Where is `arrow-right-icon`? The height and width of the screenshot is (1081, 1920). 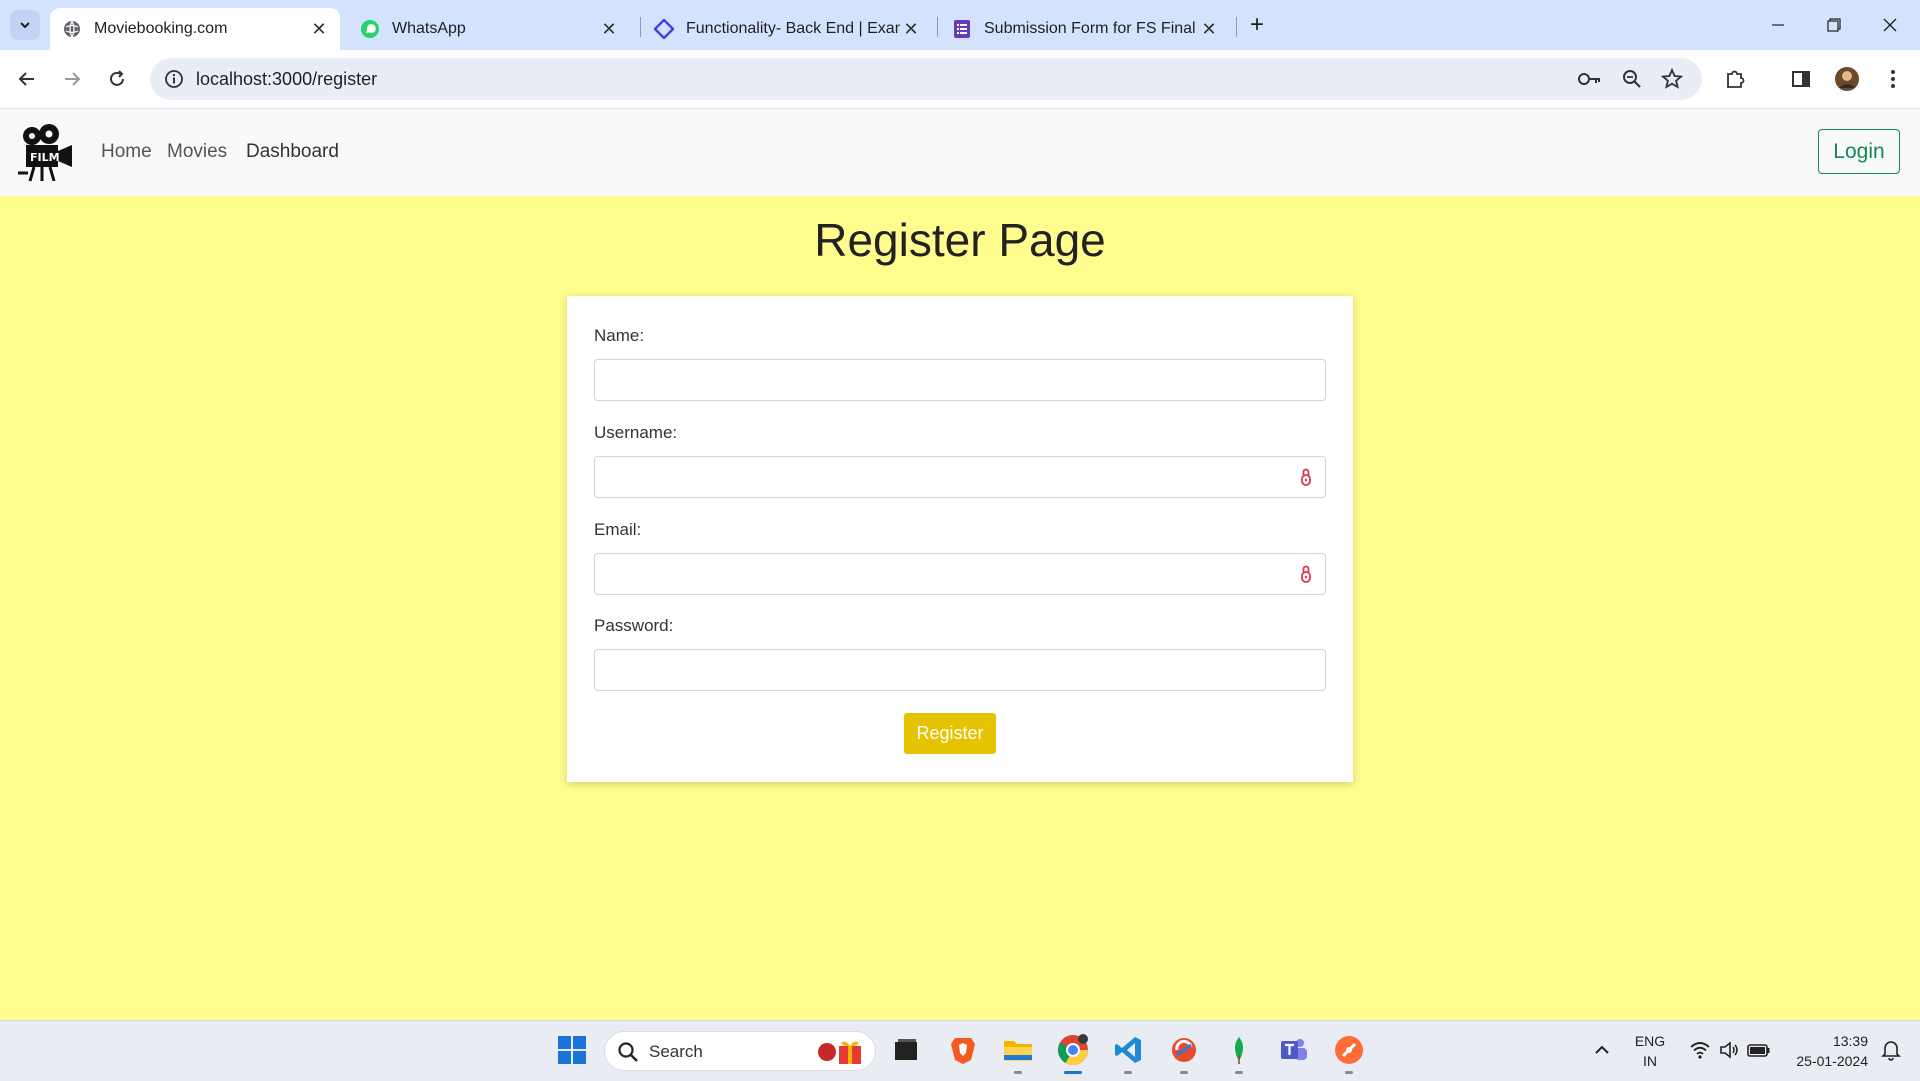
arrow-right-icon is located at coordinates (73, 79).